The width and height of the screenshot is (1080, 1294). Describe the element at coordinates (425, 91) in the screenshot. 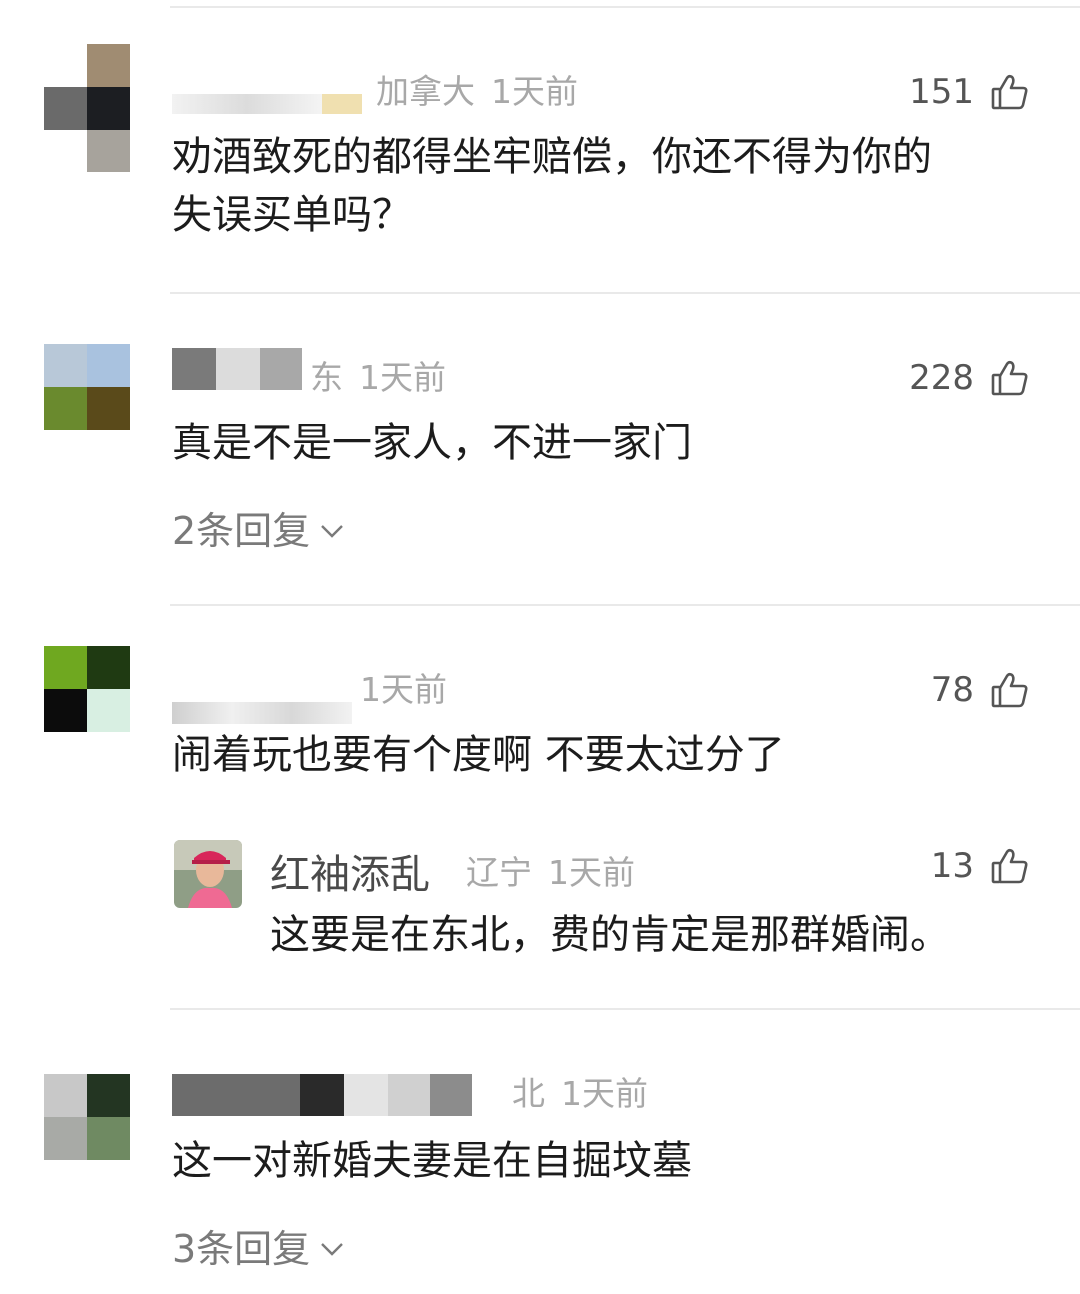

I see `region-label: 加拿大` at that location.